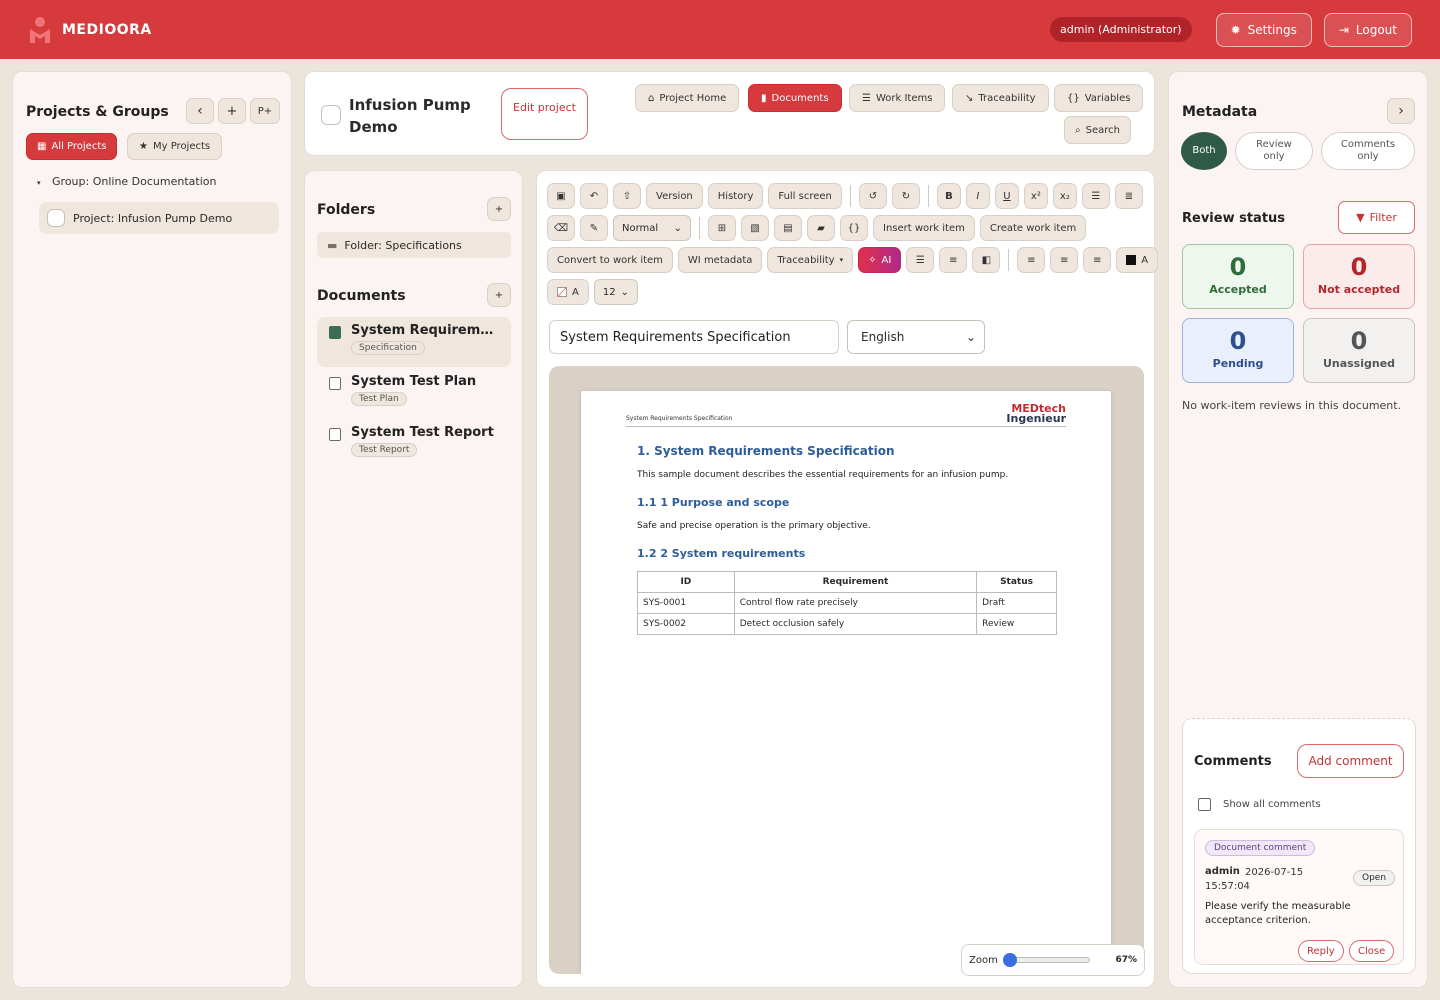  Describe the element at coordinates (755, 228) in the screenshot. I see `insert-image-button: ▧` at that location.